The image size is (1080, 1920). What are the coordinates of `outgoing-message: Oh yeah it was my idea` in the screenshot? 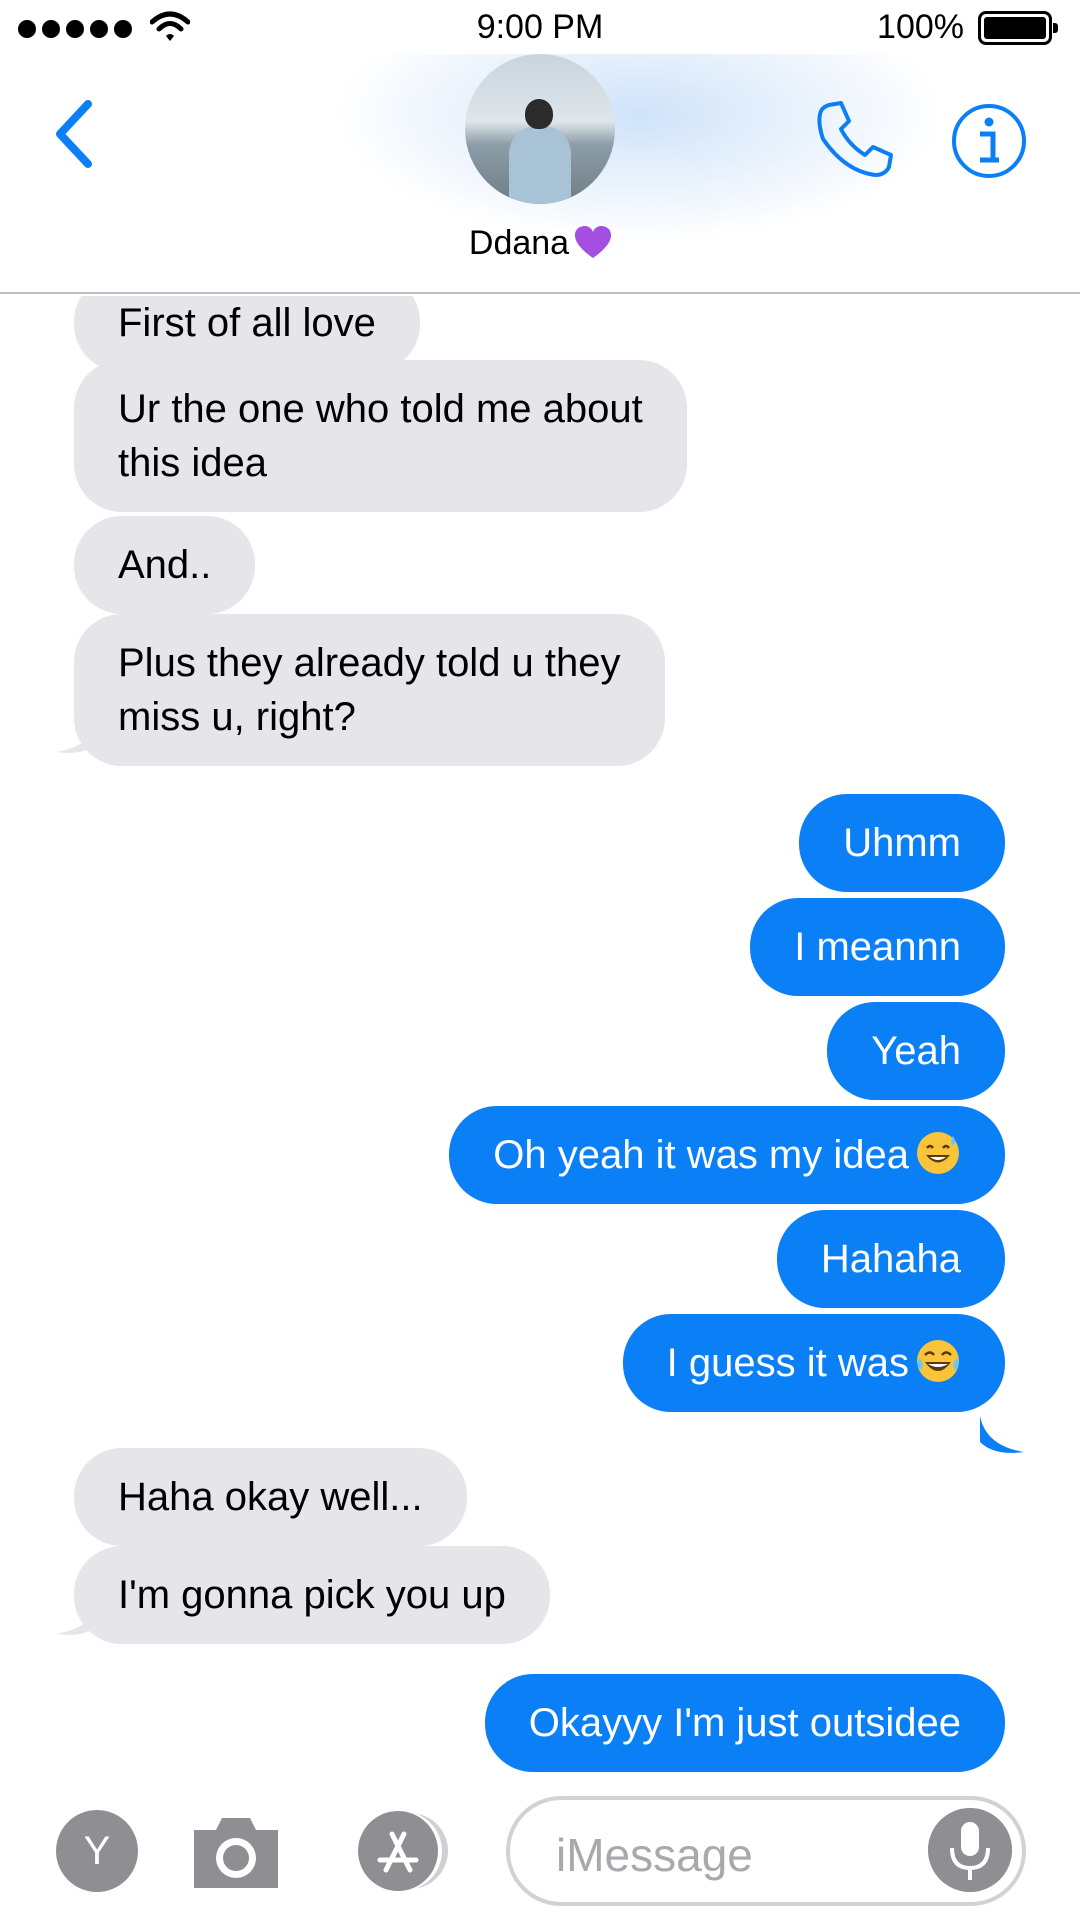 It's located at (727, 1155).